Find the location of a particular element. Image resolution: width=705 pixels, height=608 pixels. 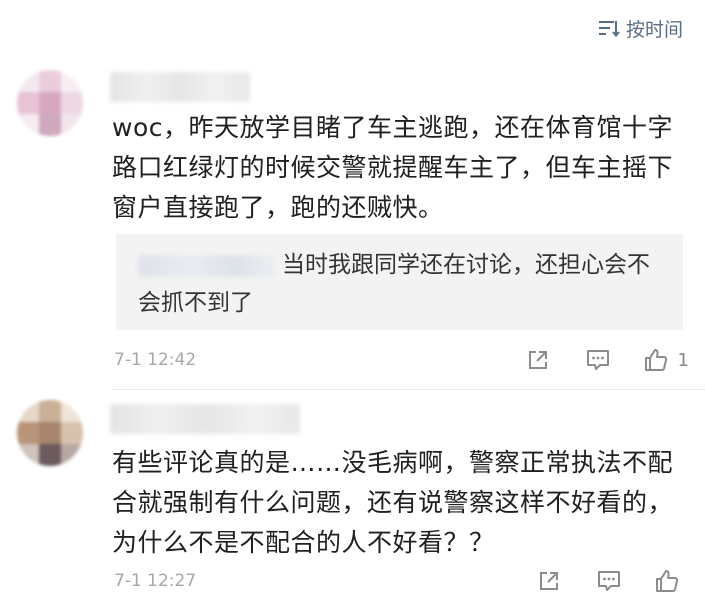

comment-meta: 7-1 12:27 is located at coordinates (401, 581).